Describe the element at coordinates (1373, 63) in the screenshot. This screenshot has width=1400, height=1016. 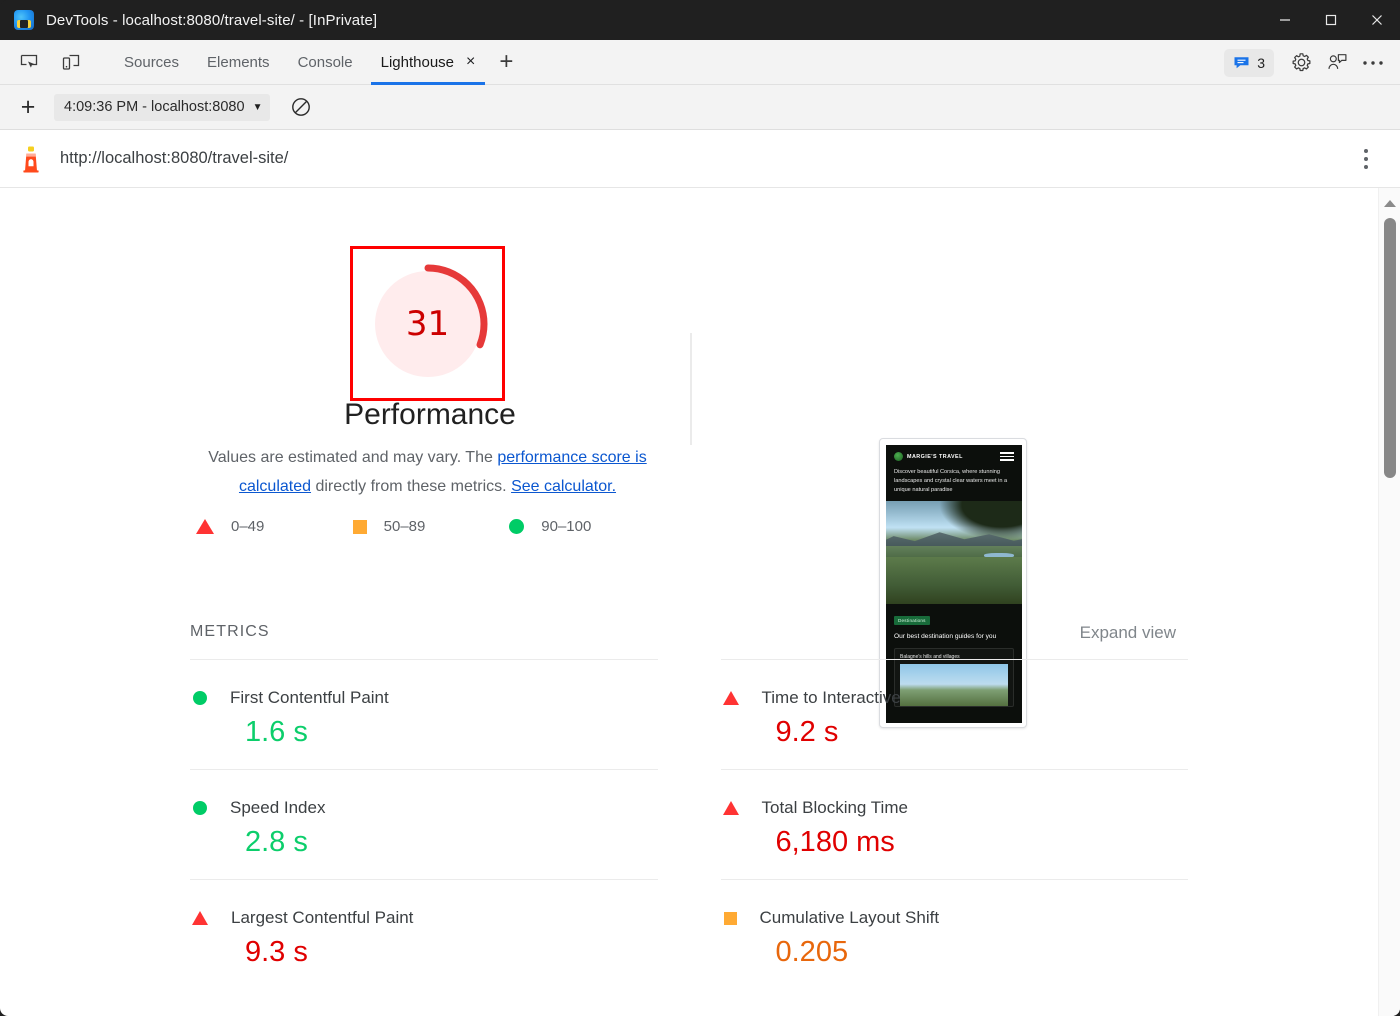
I see `more-horizontal-icon` at that location.